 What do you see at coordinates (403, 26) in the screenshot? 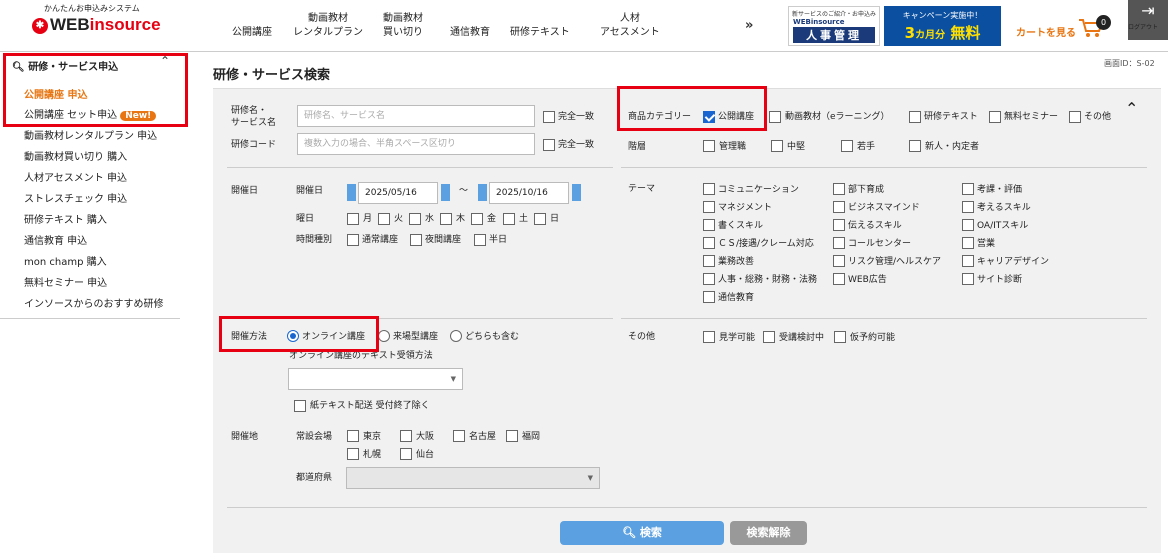
I see `nav-video-purchase: 動画教材 買い切り` at bounding box center [403, 26].